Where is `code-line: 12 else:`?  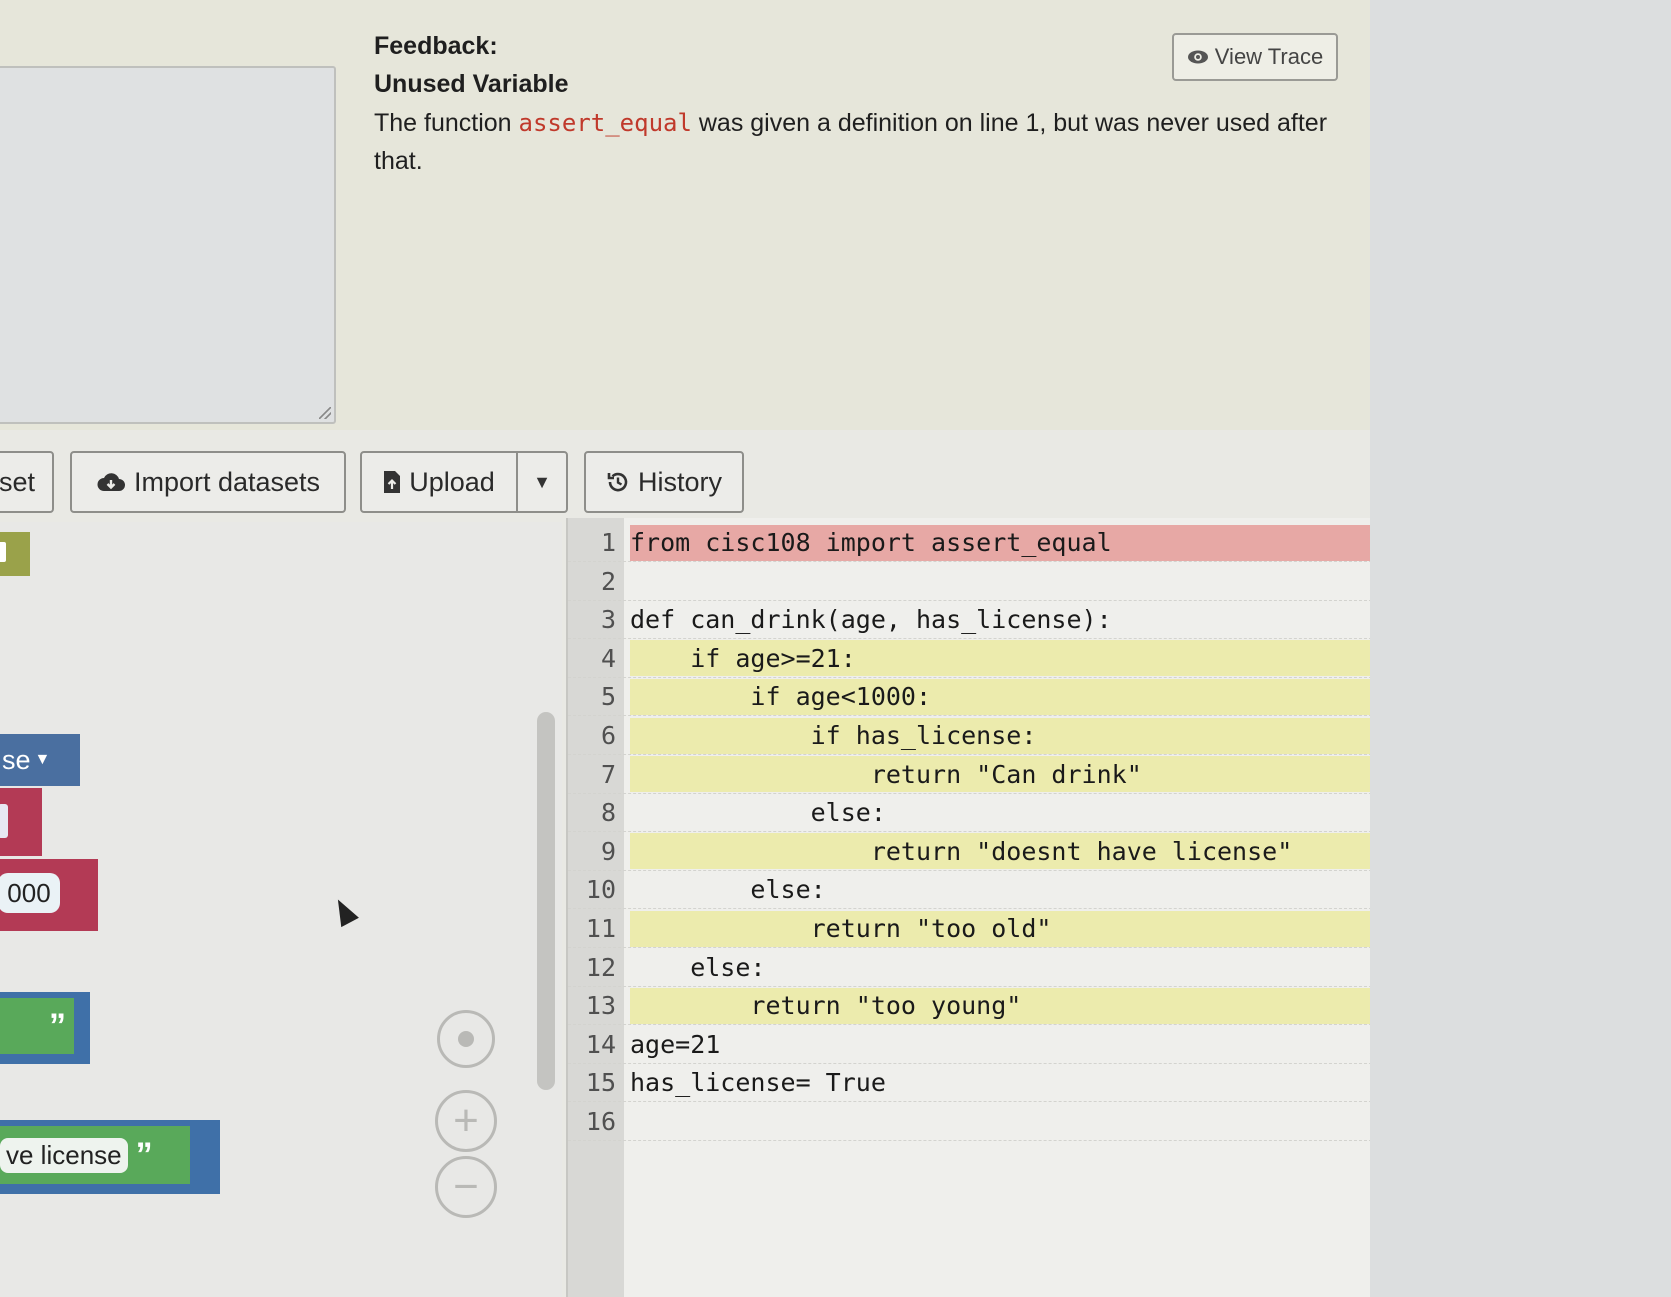 code-line: 12 else: is located at coordinates (969, 968).